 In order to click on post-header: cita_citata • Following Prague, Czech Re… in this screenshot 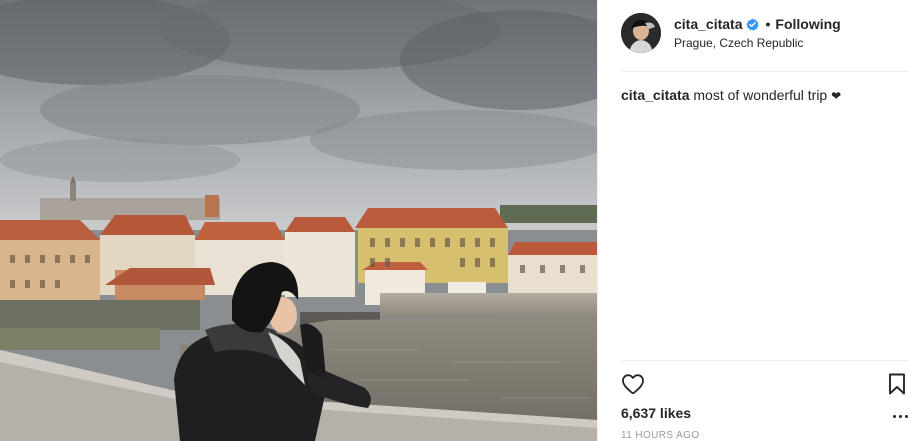, I will do `click(731, 33)`.